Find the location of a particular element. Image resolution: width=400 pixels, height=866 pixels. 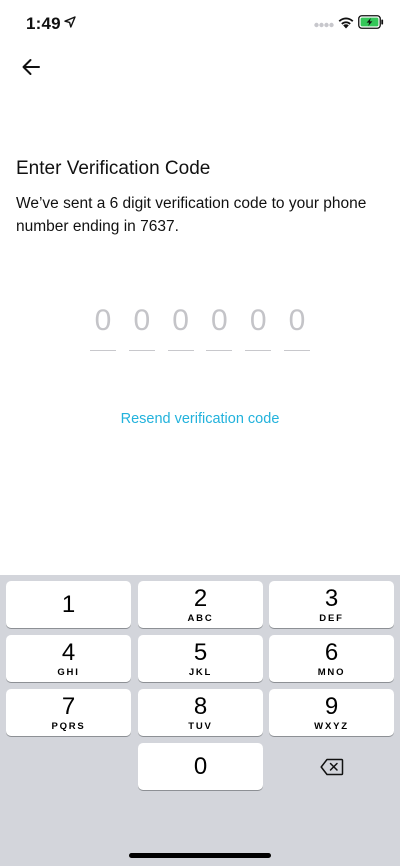

backspace-icon is located at coordinates (331, 766).